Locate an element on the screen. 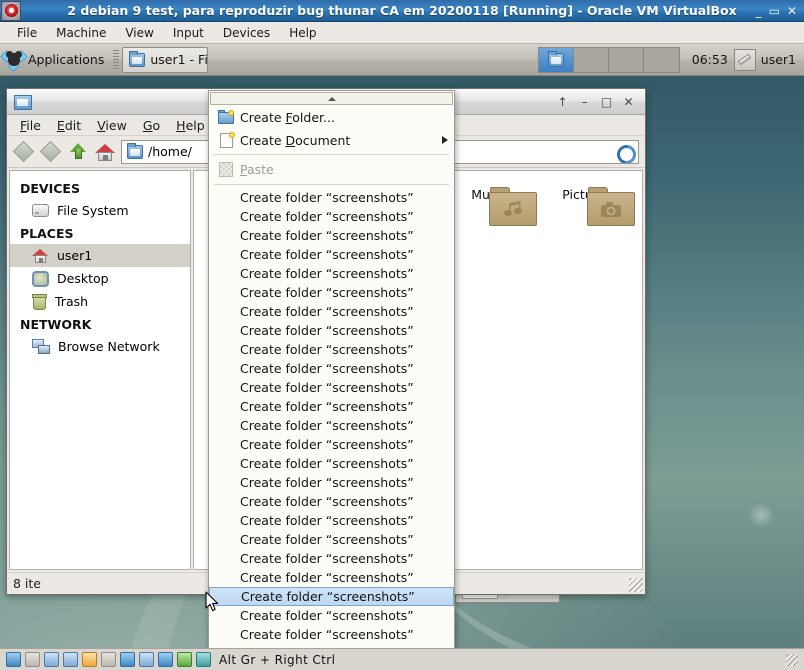 The image size is (804, 670). virtualbox-menubar: File Machine View Input Devices Help is located at coordinates (402, 33).